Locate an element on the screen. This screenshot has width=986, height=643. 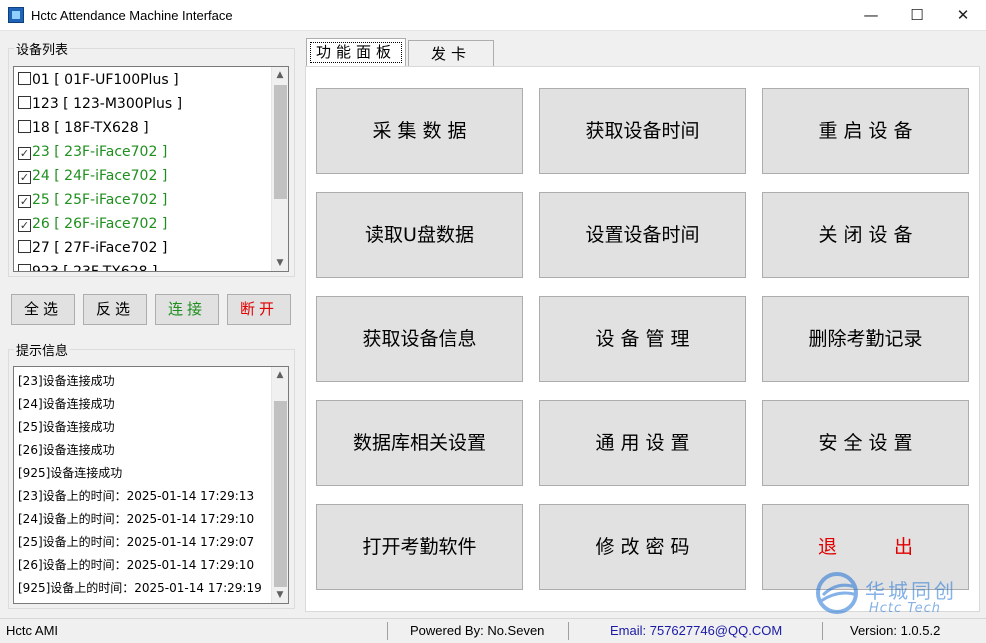
invert-selection-button: 反选 is located at coordinates (115, 309).